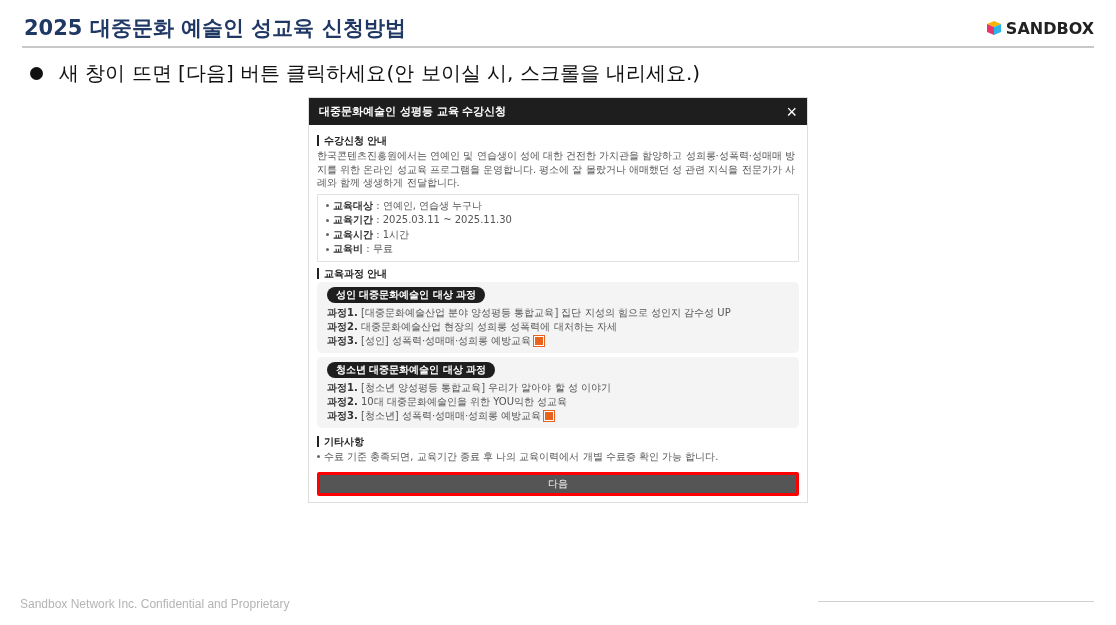  What do you see at coordinates (215, 28) in the screenshot?
I see `slide-title: 2025 대중문화 예술인 성교육 신청방법` at bounding box center [215, 28].